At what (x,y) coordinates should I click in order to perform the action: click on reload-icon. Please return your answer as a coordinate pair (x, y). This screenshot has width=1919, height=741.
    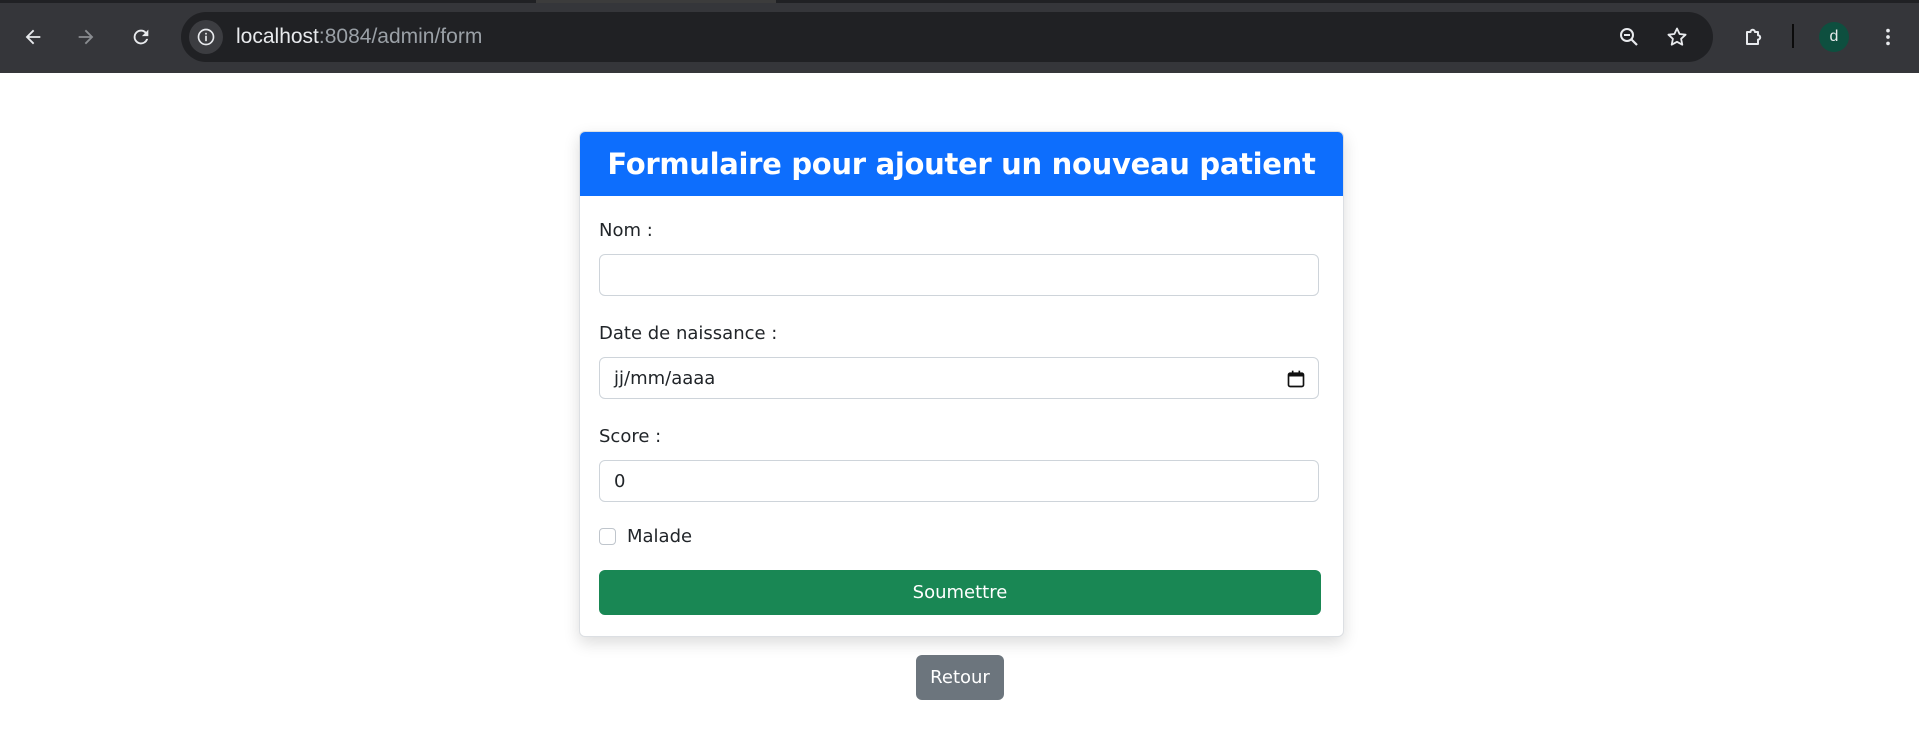
    Looking at the image, I should click on (141, 37).